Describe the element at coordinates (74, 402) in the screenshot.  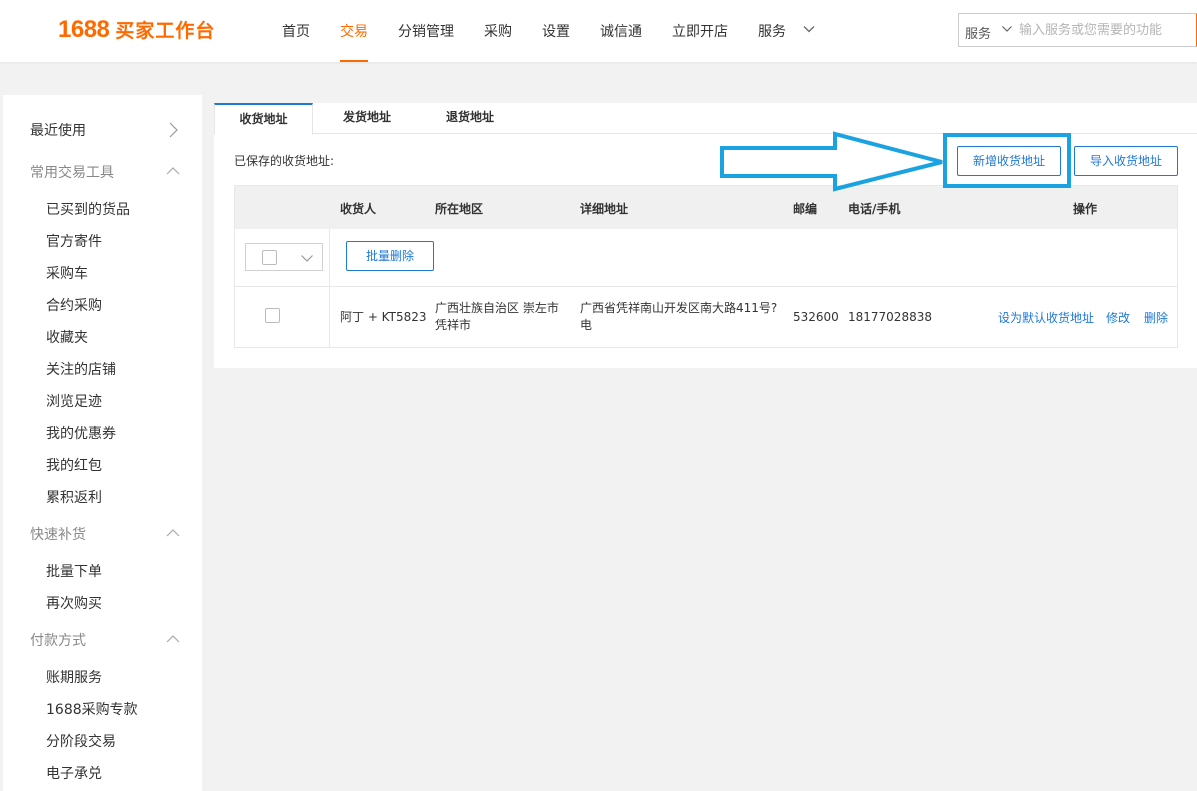
I see `sidebar-item-label: 浏览足迹` at that location.